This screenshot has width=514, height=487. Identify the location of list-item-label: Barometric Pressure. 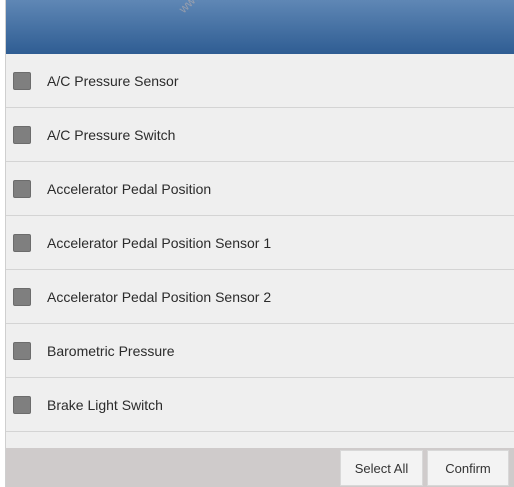
(111, 350).